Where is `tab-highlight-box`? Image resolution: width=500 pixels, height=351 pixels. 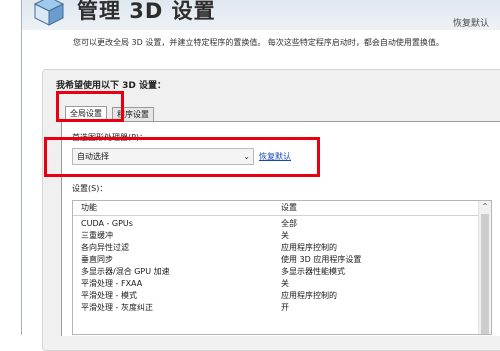 tab-highlight-box is located at coordinates (90, 106).